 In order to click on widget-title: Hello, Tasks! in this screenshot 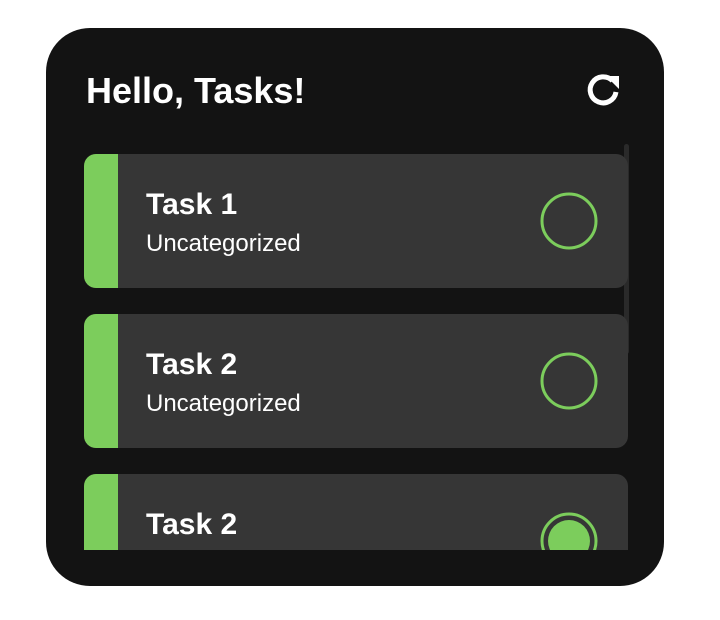, I will do `click(196, 90)`.